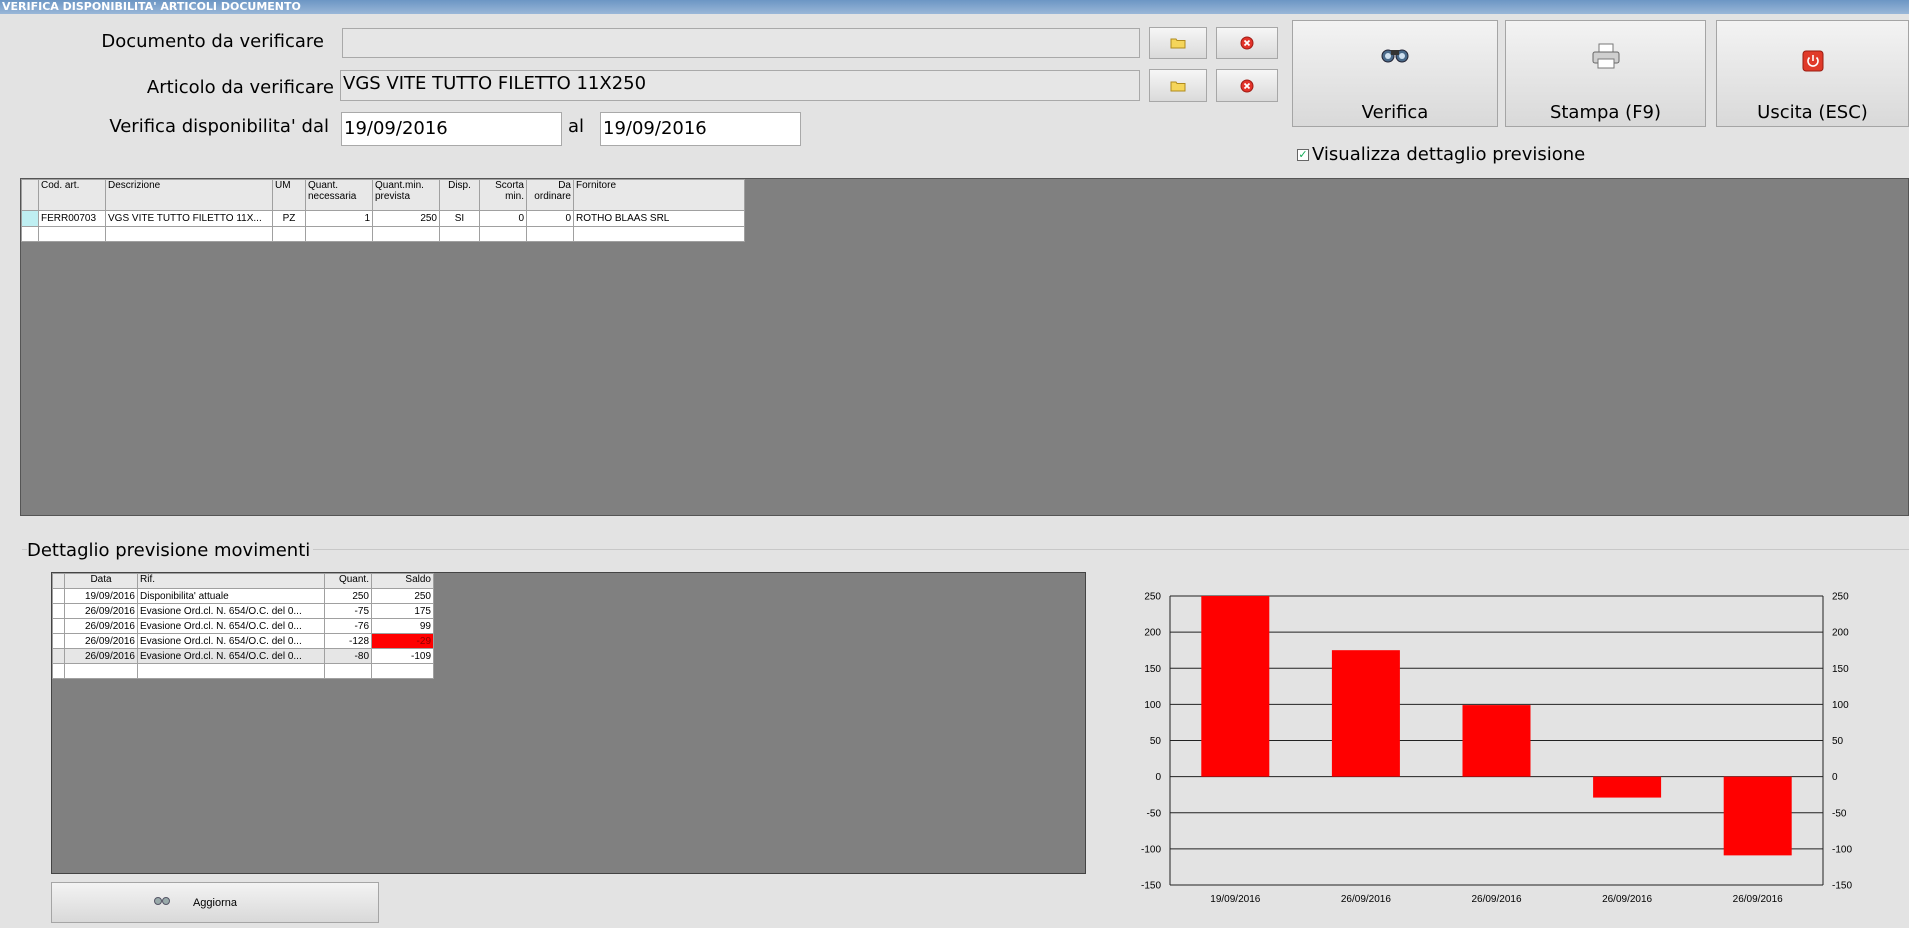 Image resolution: width=1909 pixels, height=928 pixels. What do you see at coordinates (240, 87) in the screenshot?
I see `articolo-label: Articolo da verificare` at bounding box center [240, 87].